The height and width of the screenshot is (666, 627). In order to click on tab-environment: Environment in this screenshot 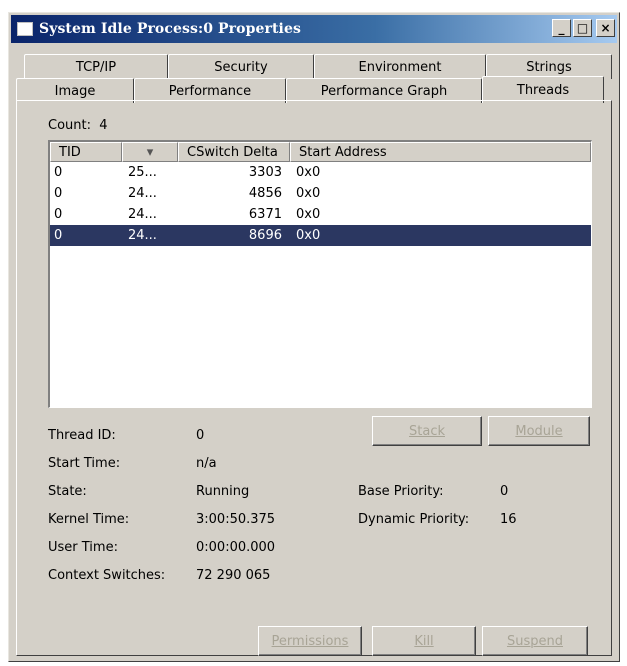, I will do `click(400, 66)`.